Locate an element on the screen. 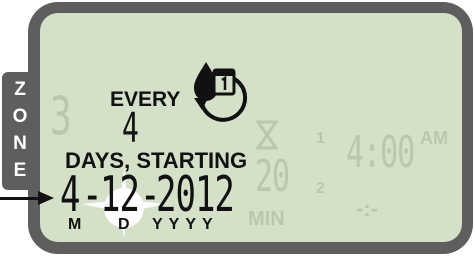  arrow-pointer-head is located at coordinates (46, 198).